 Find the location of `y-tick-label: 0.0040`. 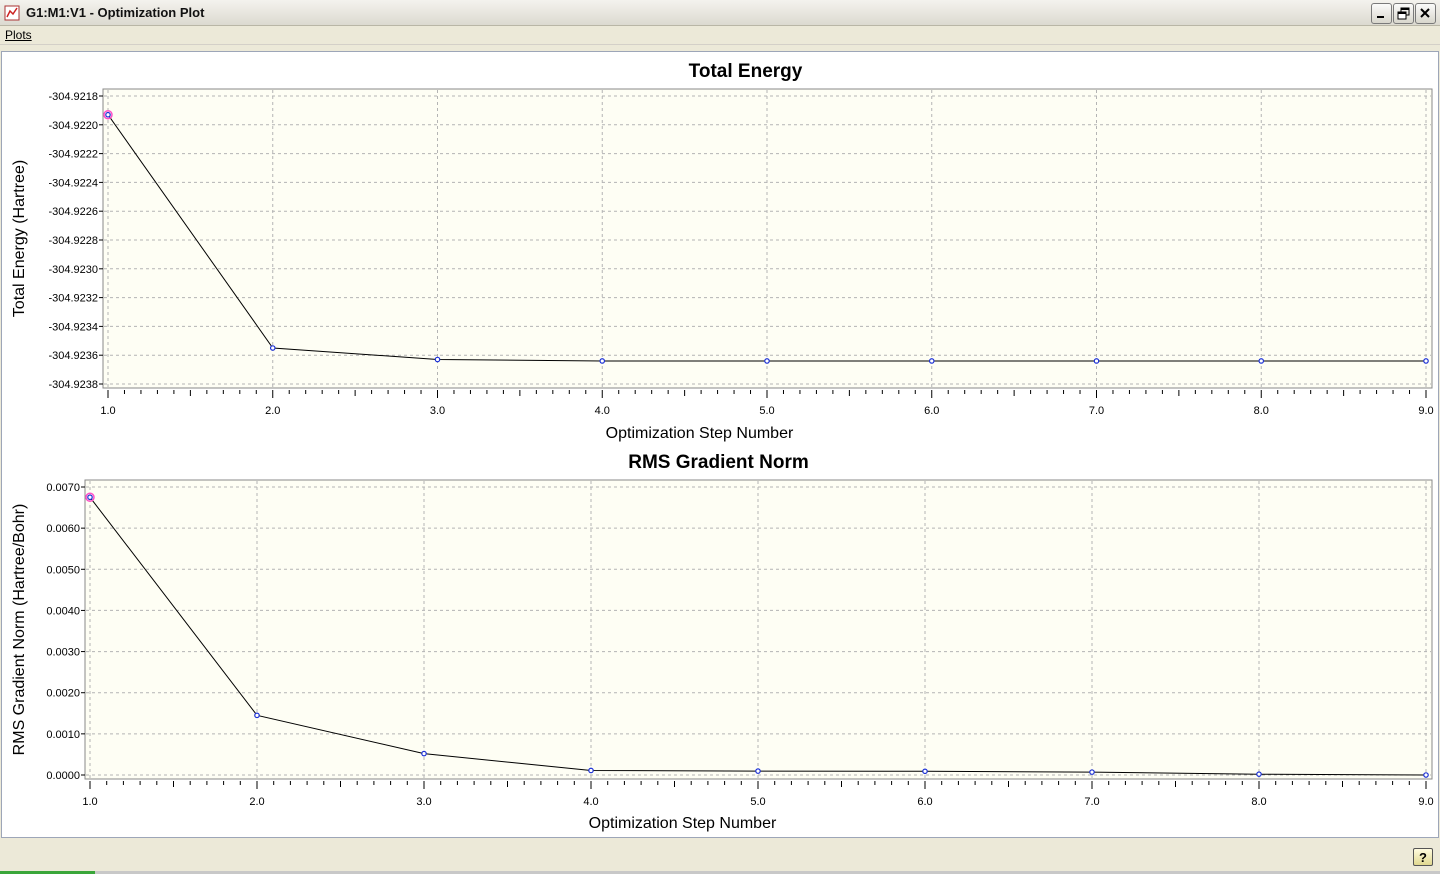

y-tick-label: 0.0040 is located at coordinates (63, 611).